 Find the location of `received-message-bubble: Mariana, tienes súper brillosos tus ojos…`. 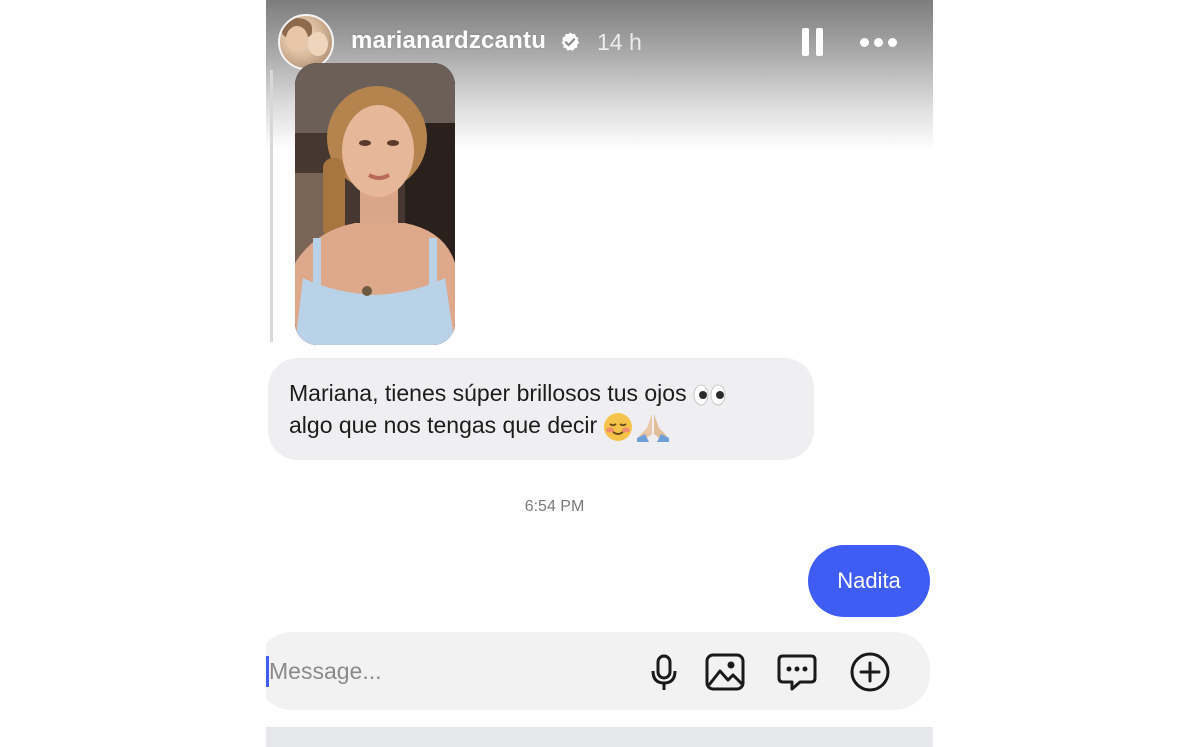

received-message-bubble: Mariana, tienes súper brillosos tus ojos… is located at coordinates (541, 409).